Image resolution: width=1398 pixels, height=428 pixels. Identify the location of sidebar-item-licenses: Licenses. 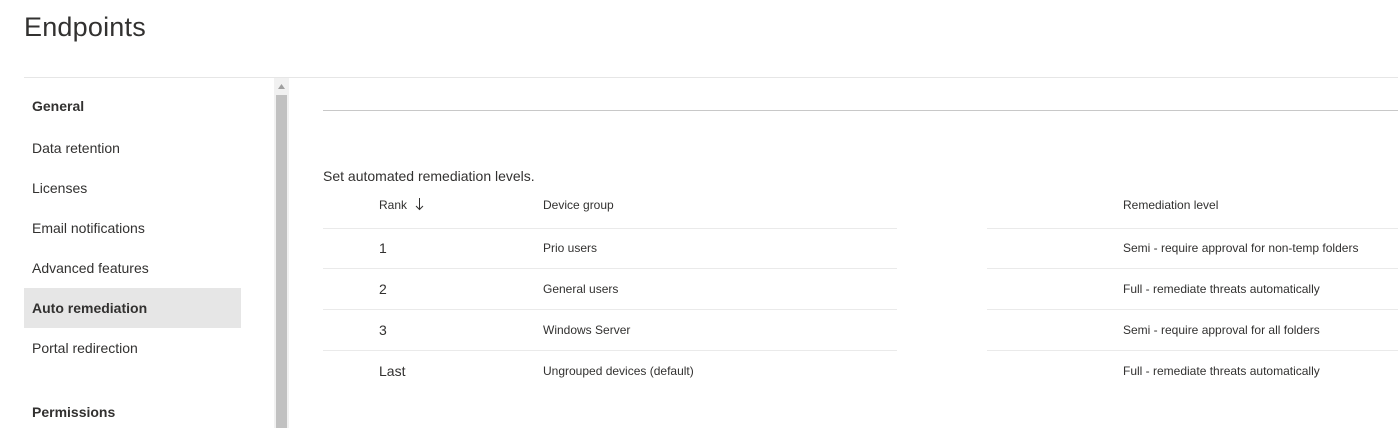
(132, 188).